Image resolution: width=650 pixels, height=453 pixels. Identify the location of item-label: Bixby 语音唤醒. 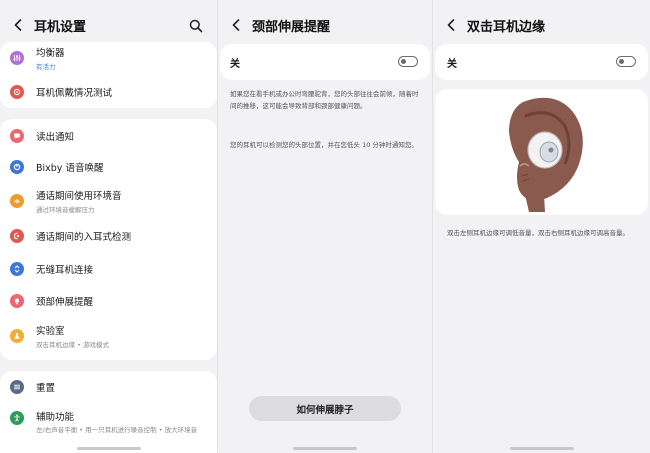
(70, 168).